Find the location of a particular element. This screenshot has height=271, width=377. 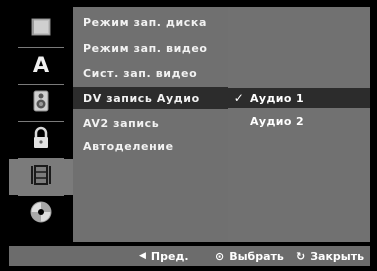

return-icon: ↻ is located at coordinates (301, 256).